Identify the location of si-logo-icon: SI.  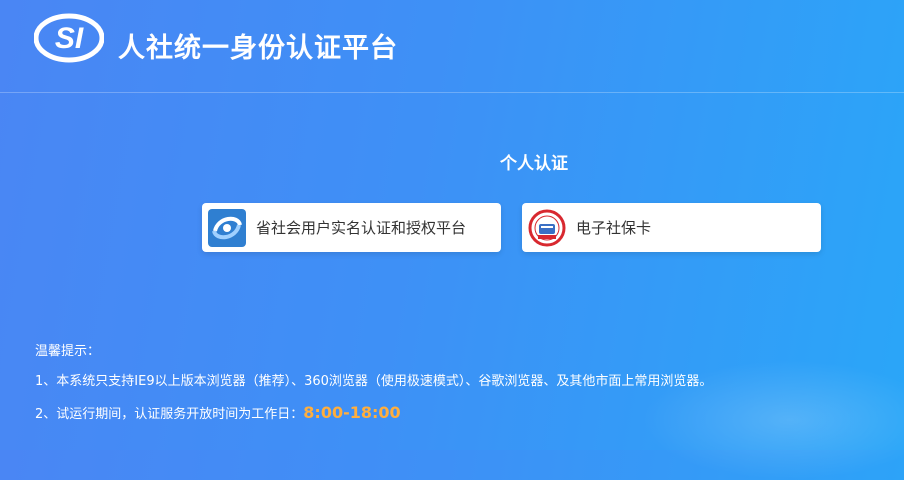
(69, 38).